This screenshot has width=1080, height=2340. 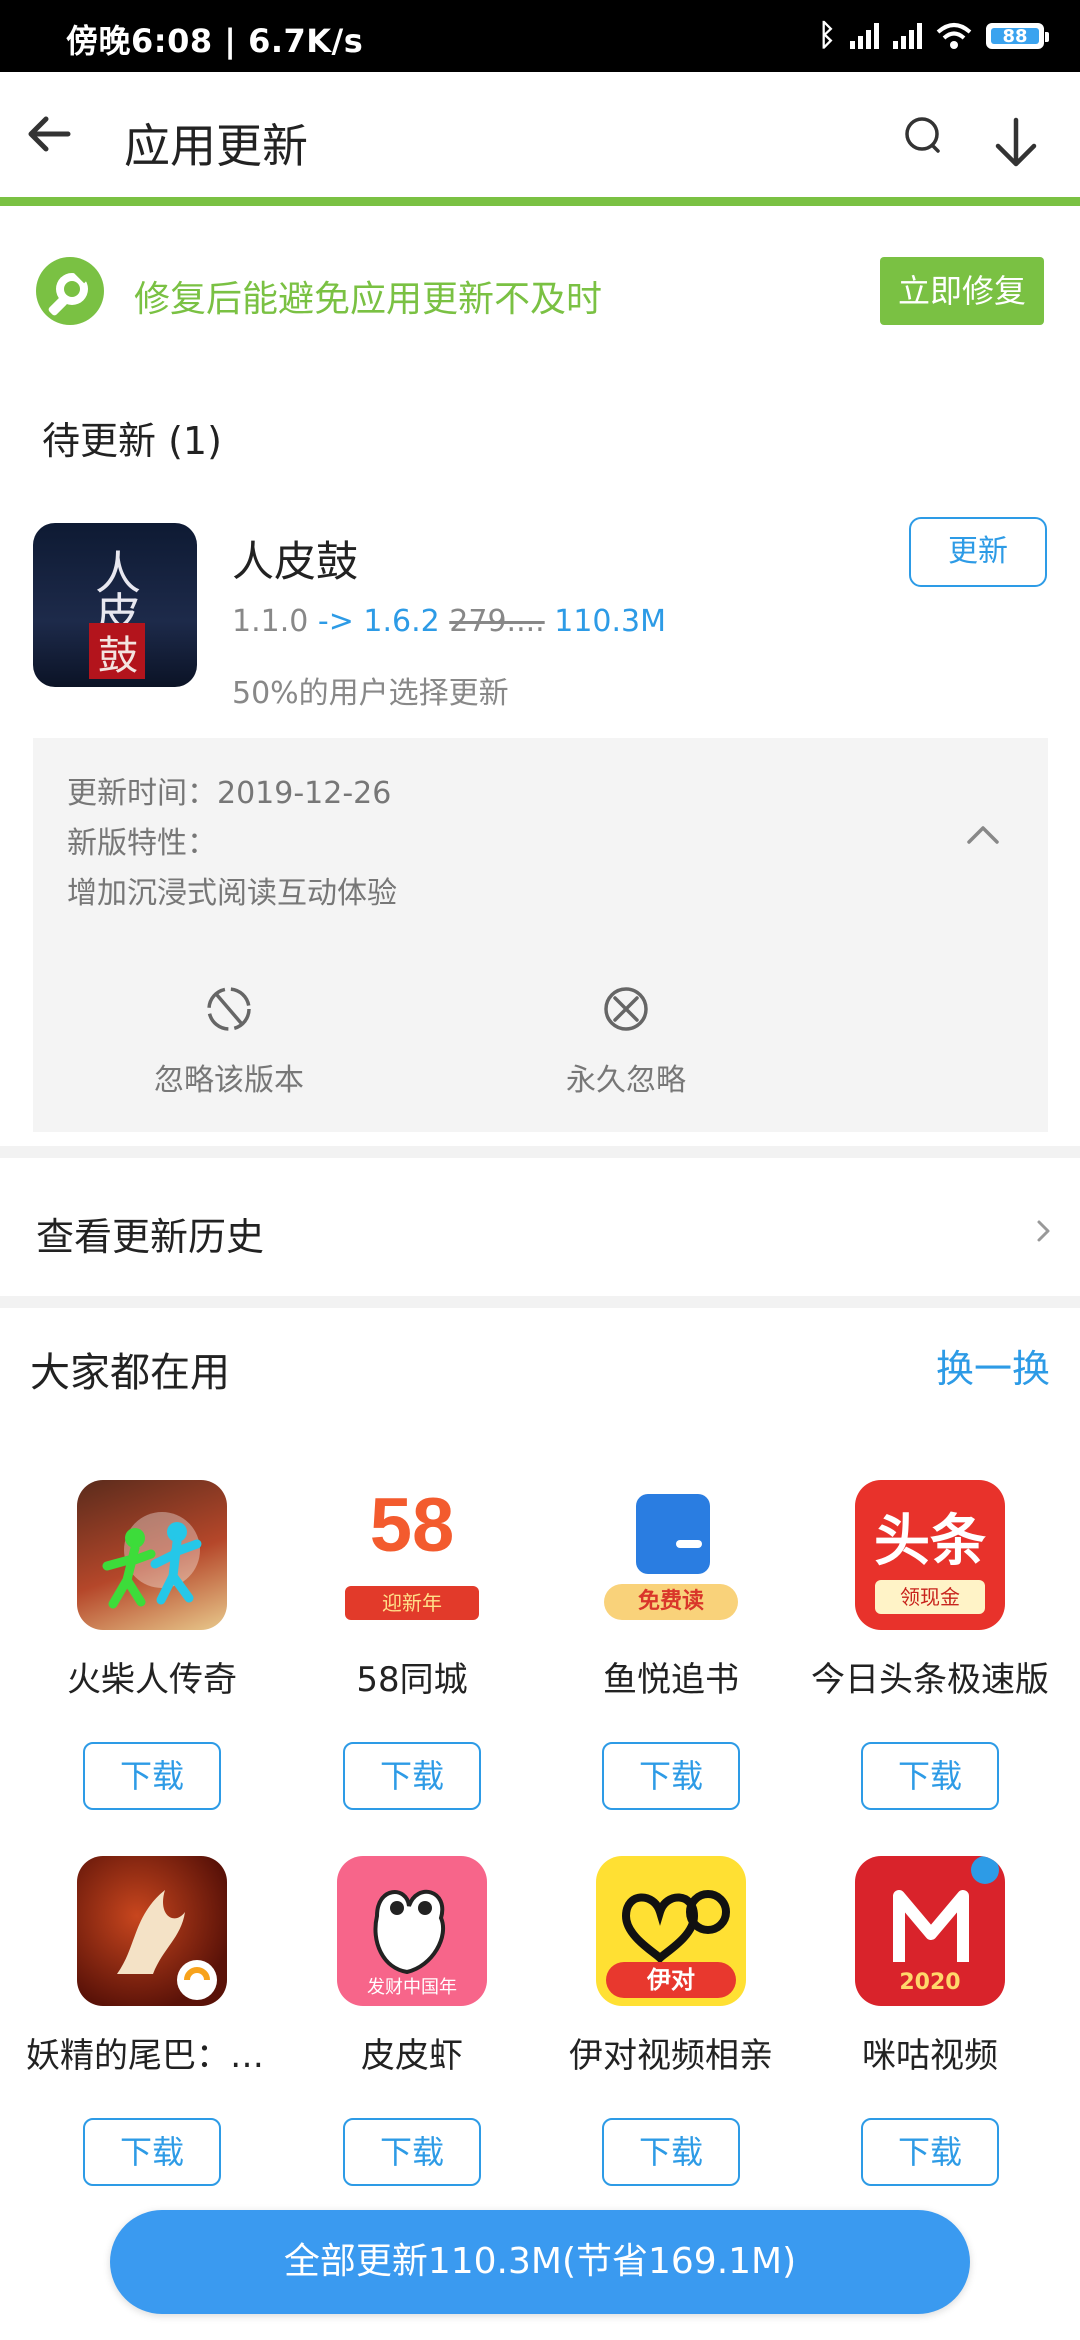 I want to click on download-icon, so click(x=1016, y=144).